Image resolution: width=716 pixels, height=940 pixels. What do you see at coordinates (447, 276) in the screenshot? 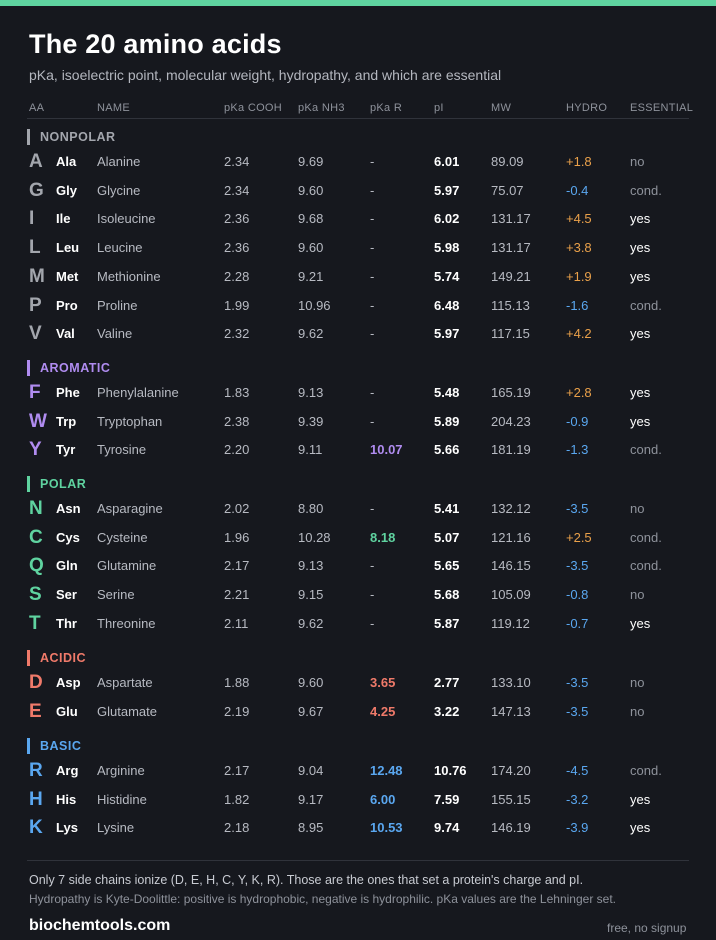
I see `pi-value: 5.74` at bounding box center [447, 276].